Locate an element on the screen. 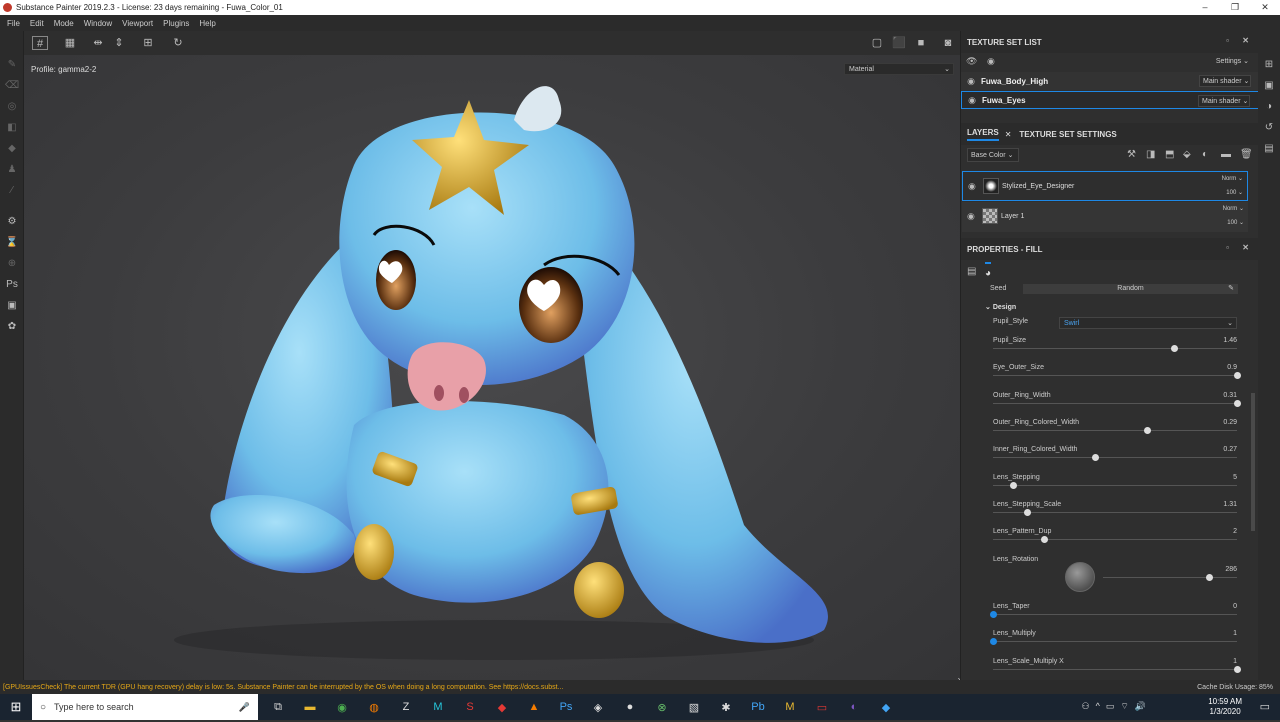 This screenshot has height=722, width=1280. menu-help: Help is located at coordinates (207, 23).